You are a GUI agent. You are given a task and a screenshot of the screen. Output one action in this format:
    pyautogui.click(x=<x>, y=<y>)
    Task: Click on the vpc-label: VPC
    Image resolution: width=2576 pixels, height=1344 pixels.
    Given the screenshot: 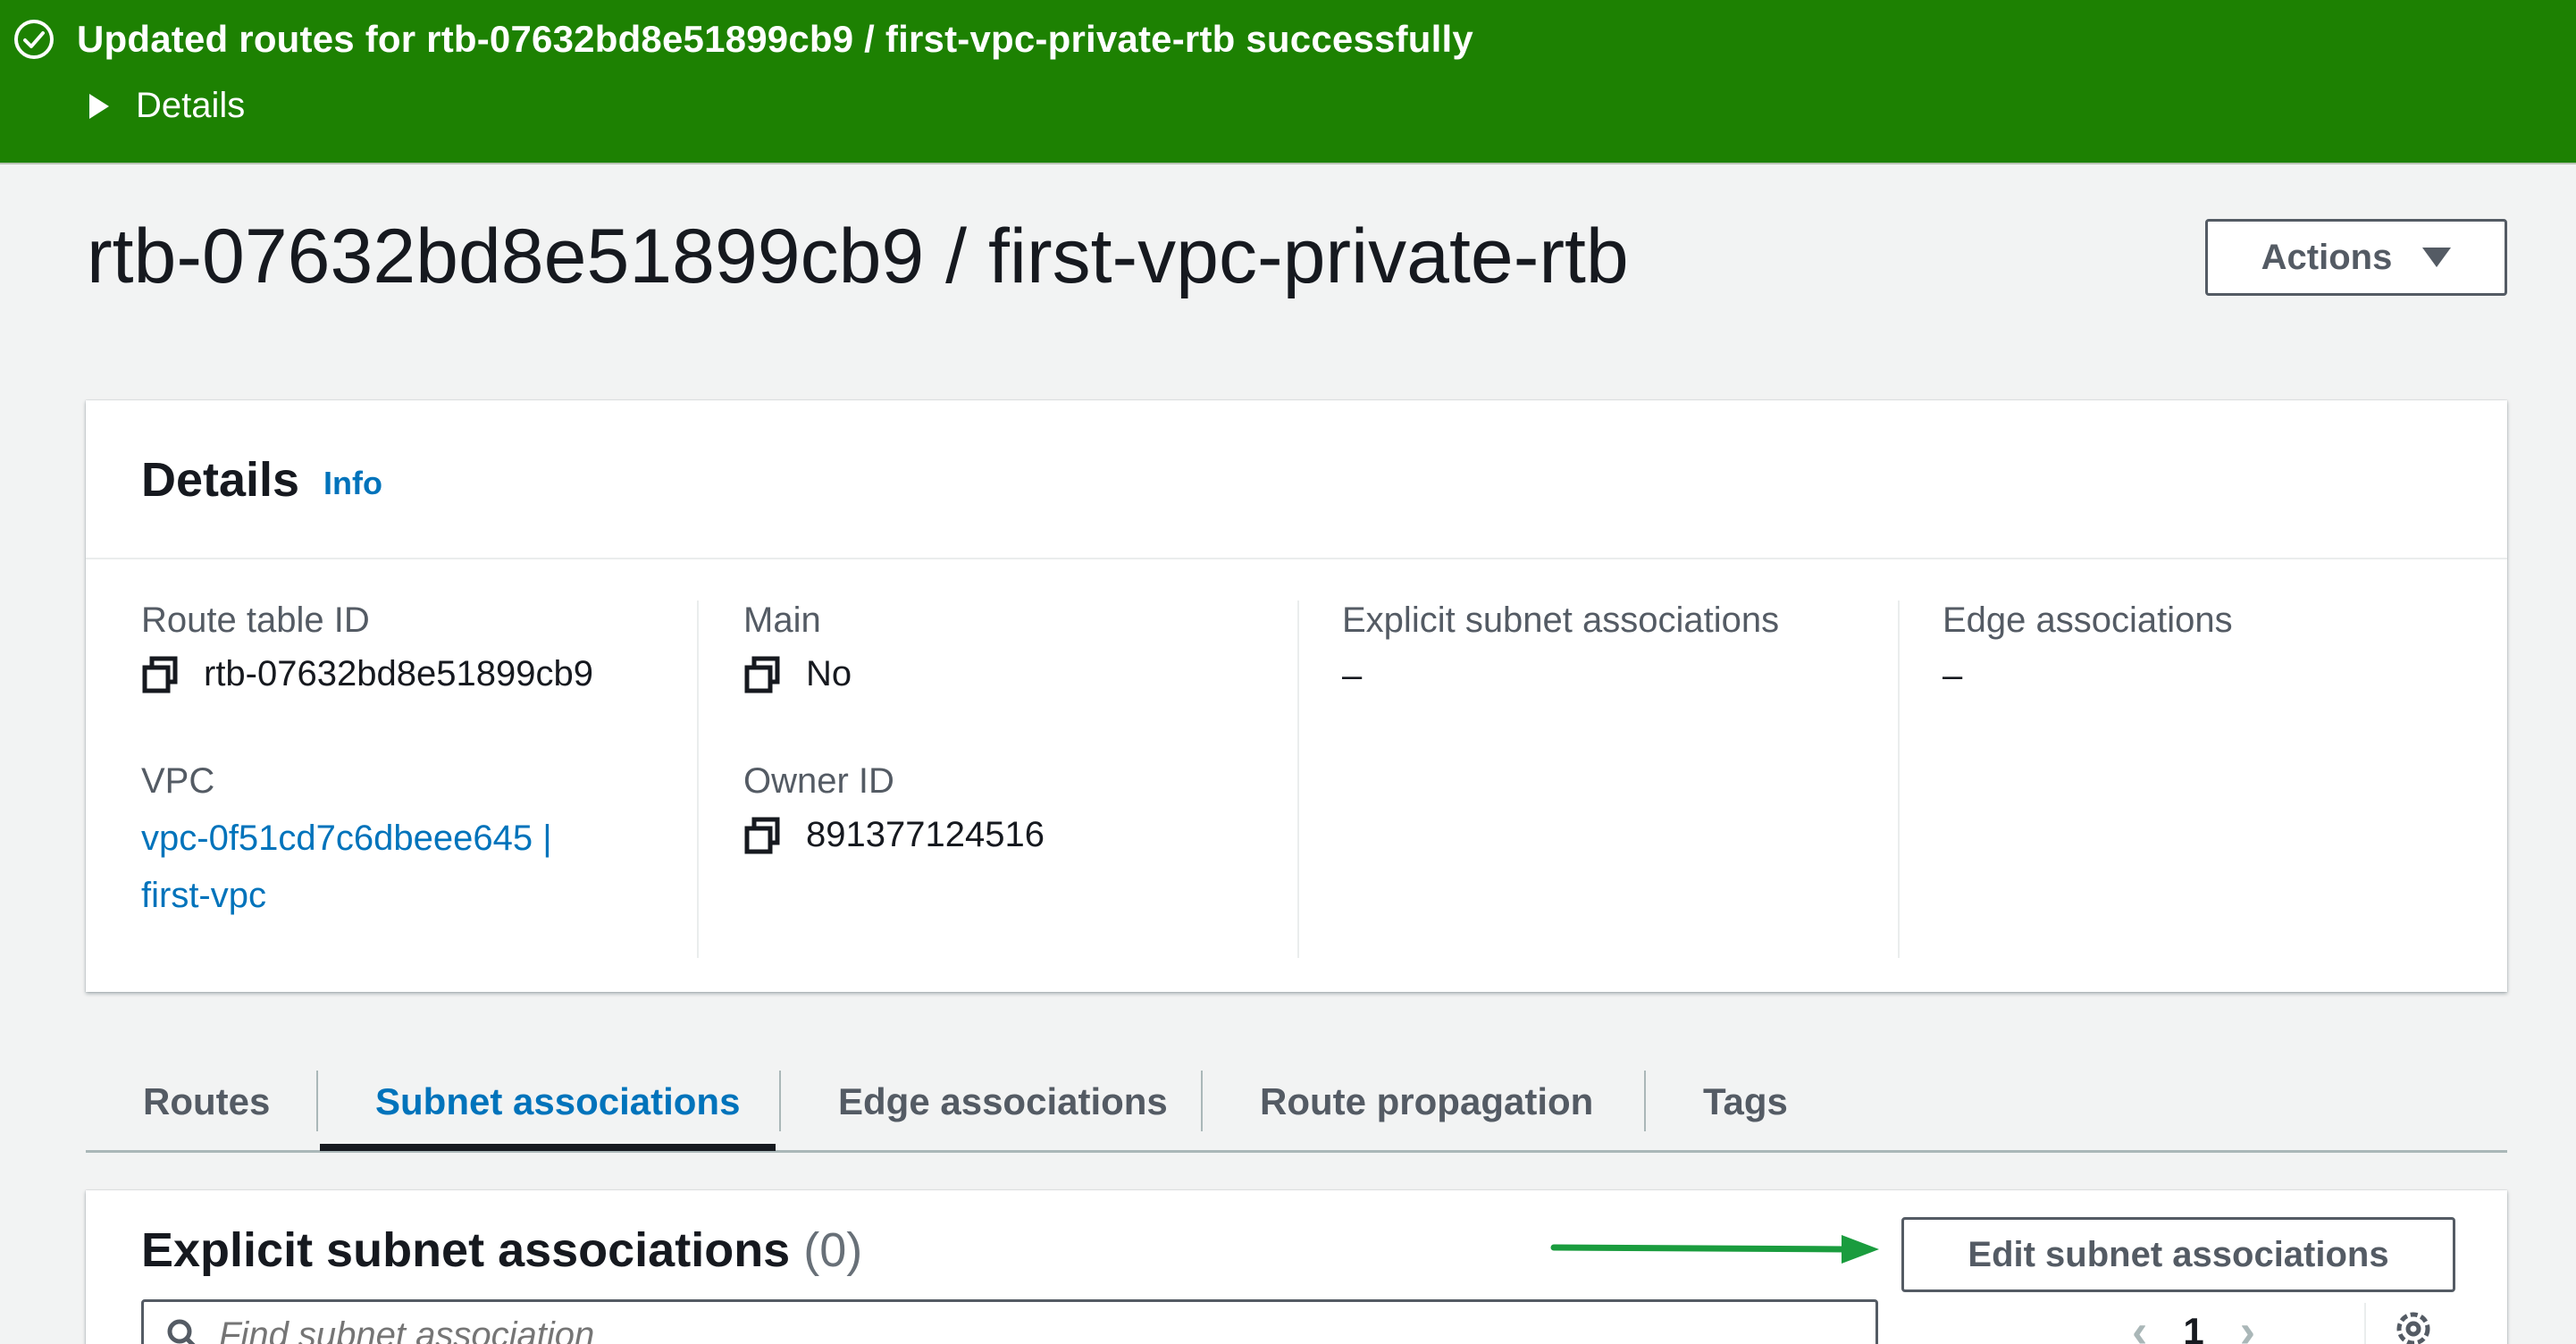 What is the action you would take?
    pyautogui.click(x=178, y=781)
    